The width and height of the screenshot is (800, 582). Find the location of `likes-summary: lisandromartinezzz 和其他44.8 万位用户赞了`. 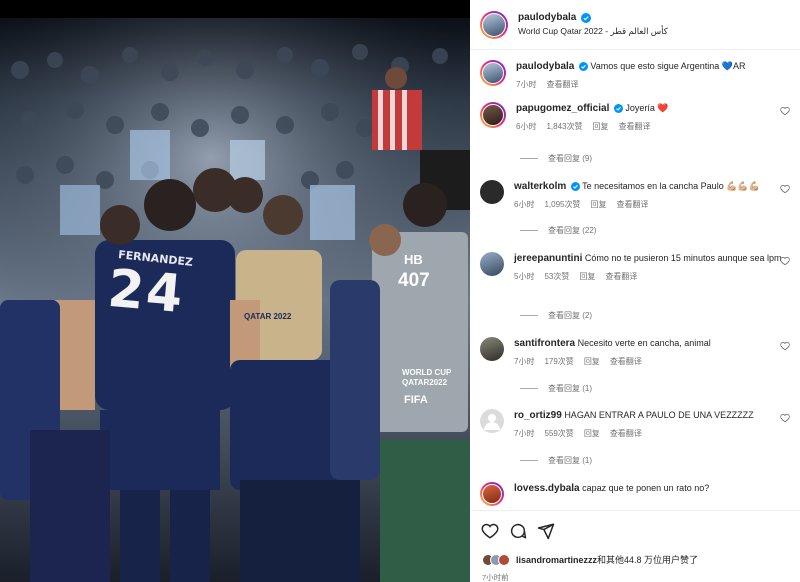

likes-summary: lisandromartinezzz 和其他44.8 万位用户赞了 is located at coordinates (590, 559).